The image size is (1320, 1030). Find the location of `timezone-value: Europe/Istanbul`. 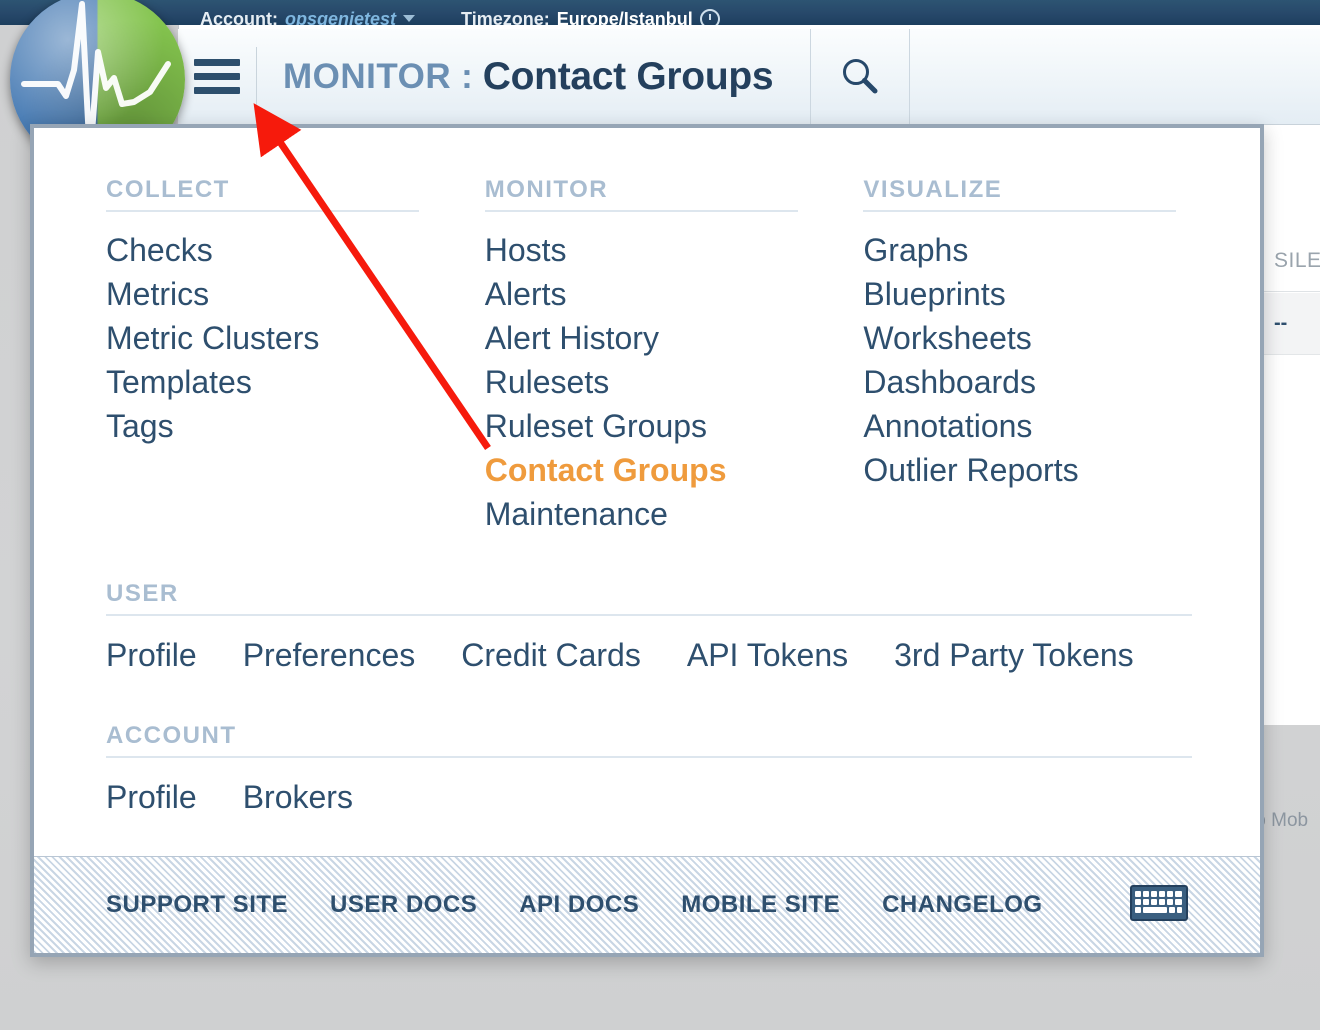

timezone-value: Europe/Istanbul is located at coordinates (624, 17).